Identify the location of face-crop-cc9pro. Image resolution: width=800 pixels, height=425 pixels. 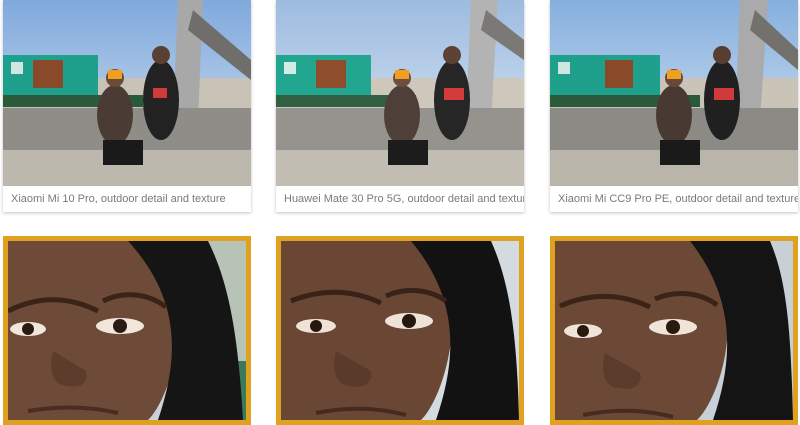
(674, 330).